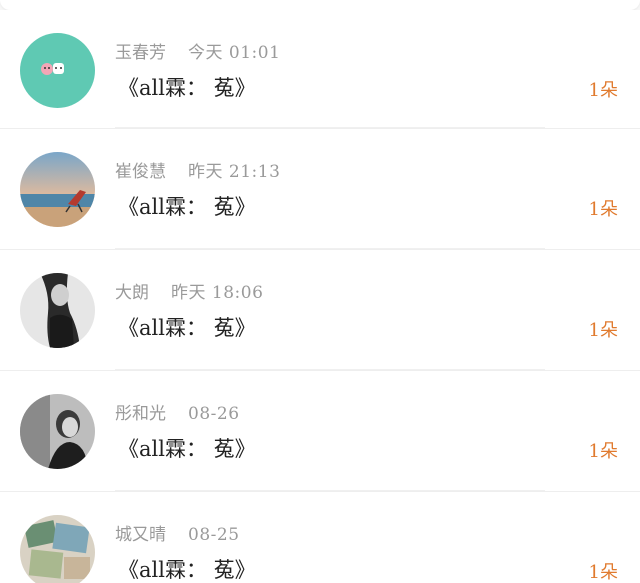 This screenshot has height=583, width=640. What do you see at coordinates (234, 172) in the screenshot?
I see `timestamp: 昨天 21:13` at bounding box center [234, 172].